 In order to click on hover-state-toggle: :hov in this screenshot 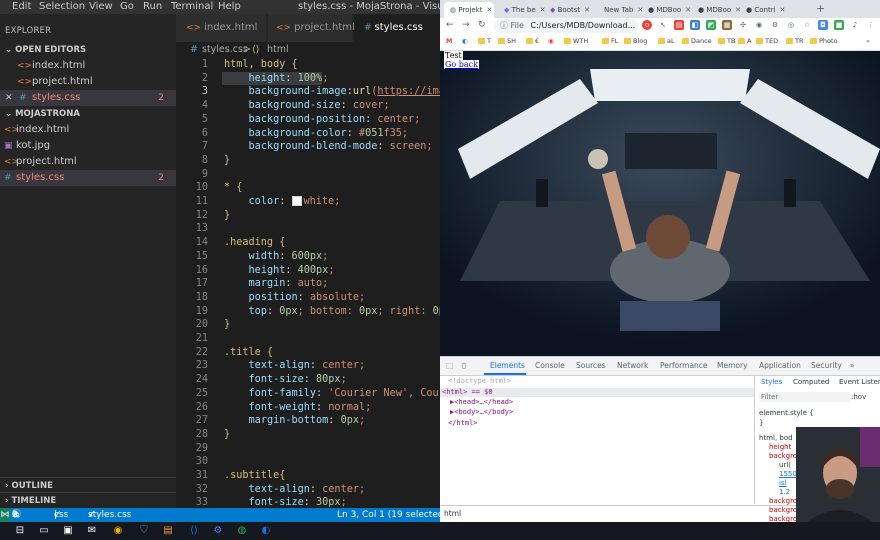, I will do `click(858, 397)`.